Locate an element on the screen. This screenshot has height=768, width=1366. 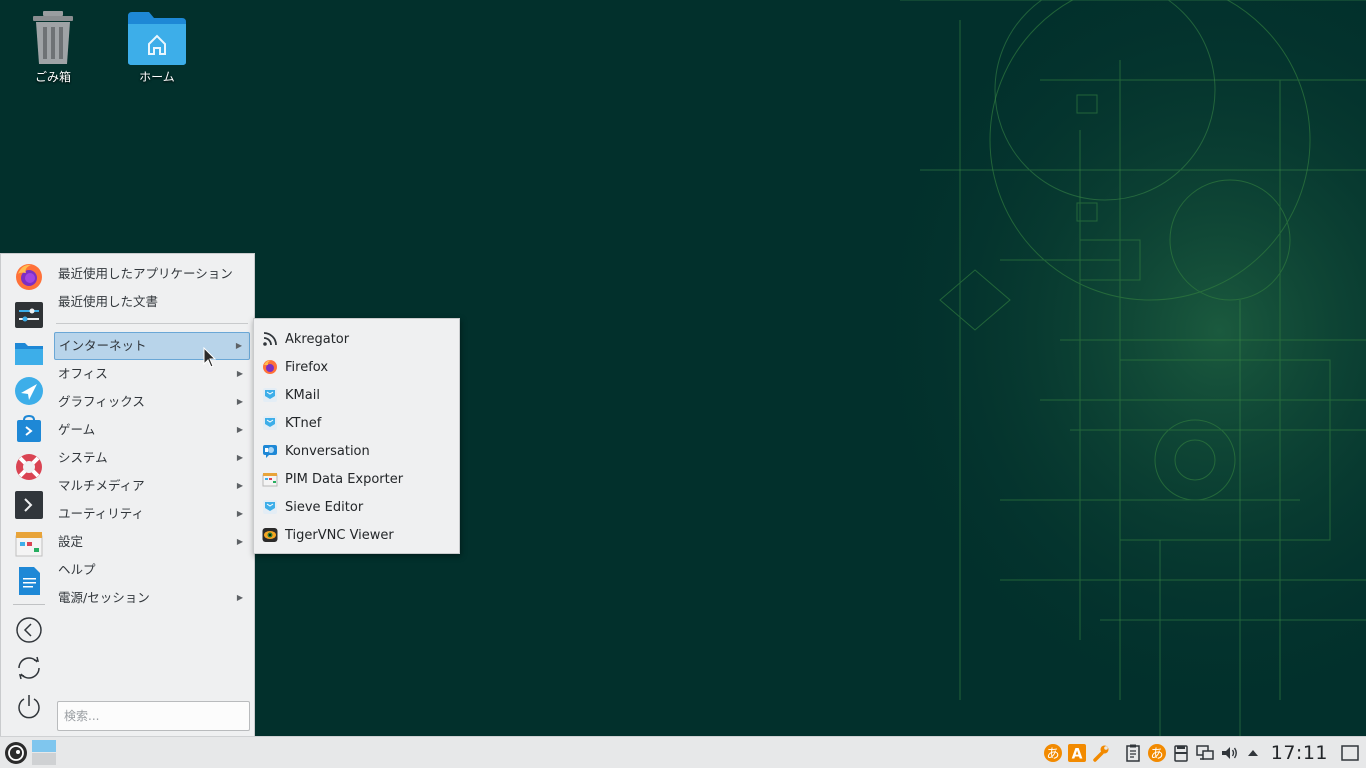
storage-icon is located at coordinates (1181, 753).